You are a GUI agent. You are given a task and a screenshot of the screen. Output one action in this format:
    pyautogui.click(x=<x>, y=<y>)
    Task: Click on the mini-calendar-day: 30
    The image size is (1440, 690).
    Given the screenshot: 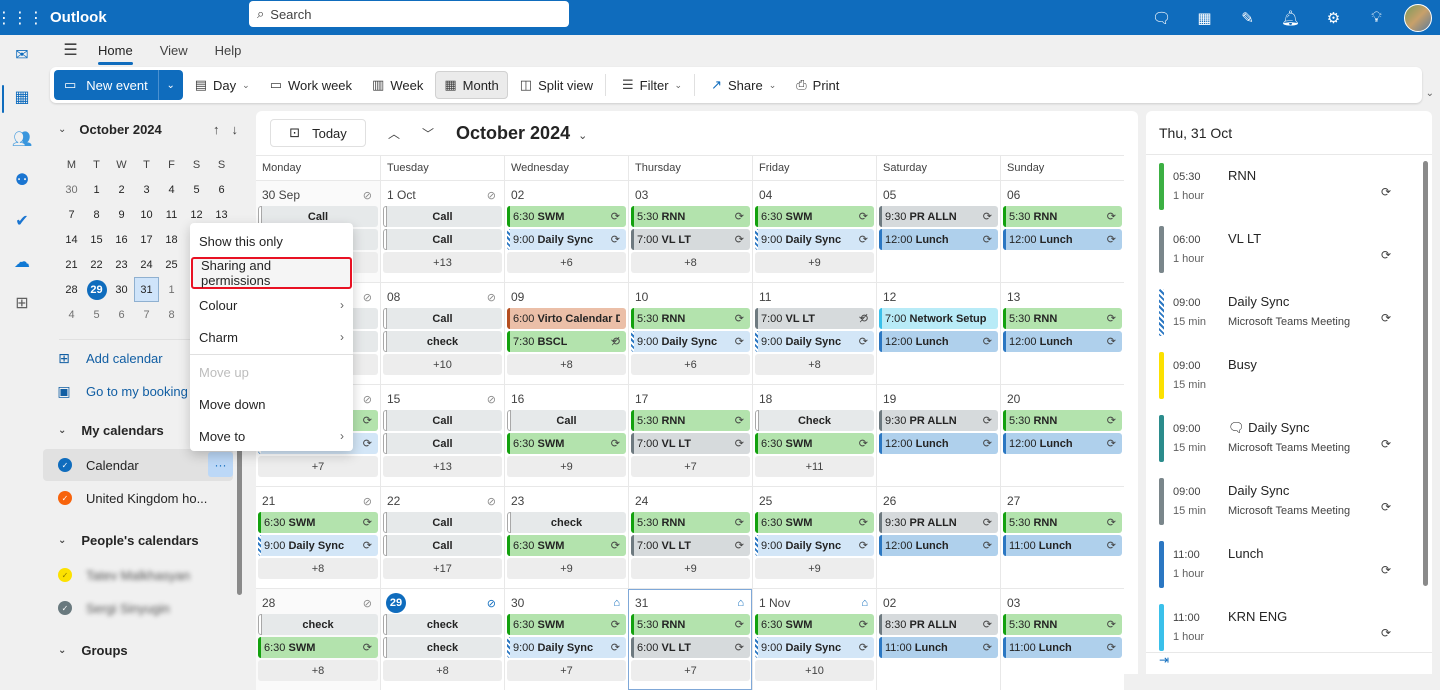 What is the action you would take?
    pyautogui.click(x=121, y=289)
    